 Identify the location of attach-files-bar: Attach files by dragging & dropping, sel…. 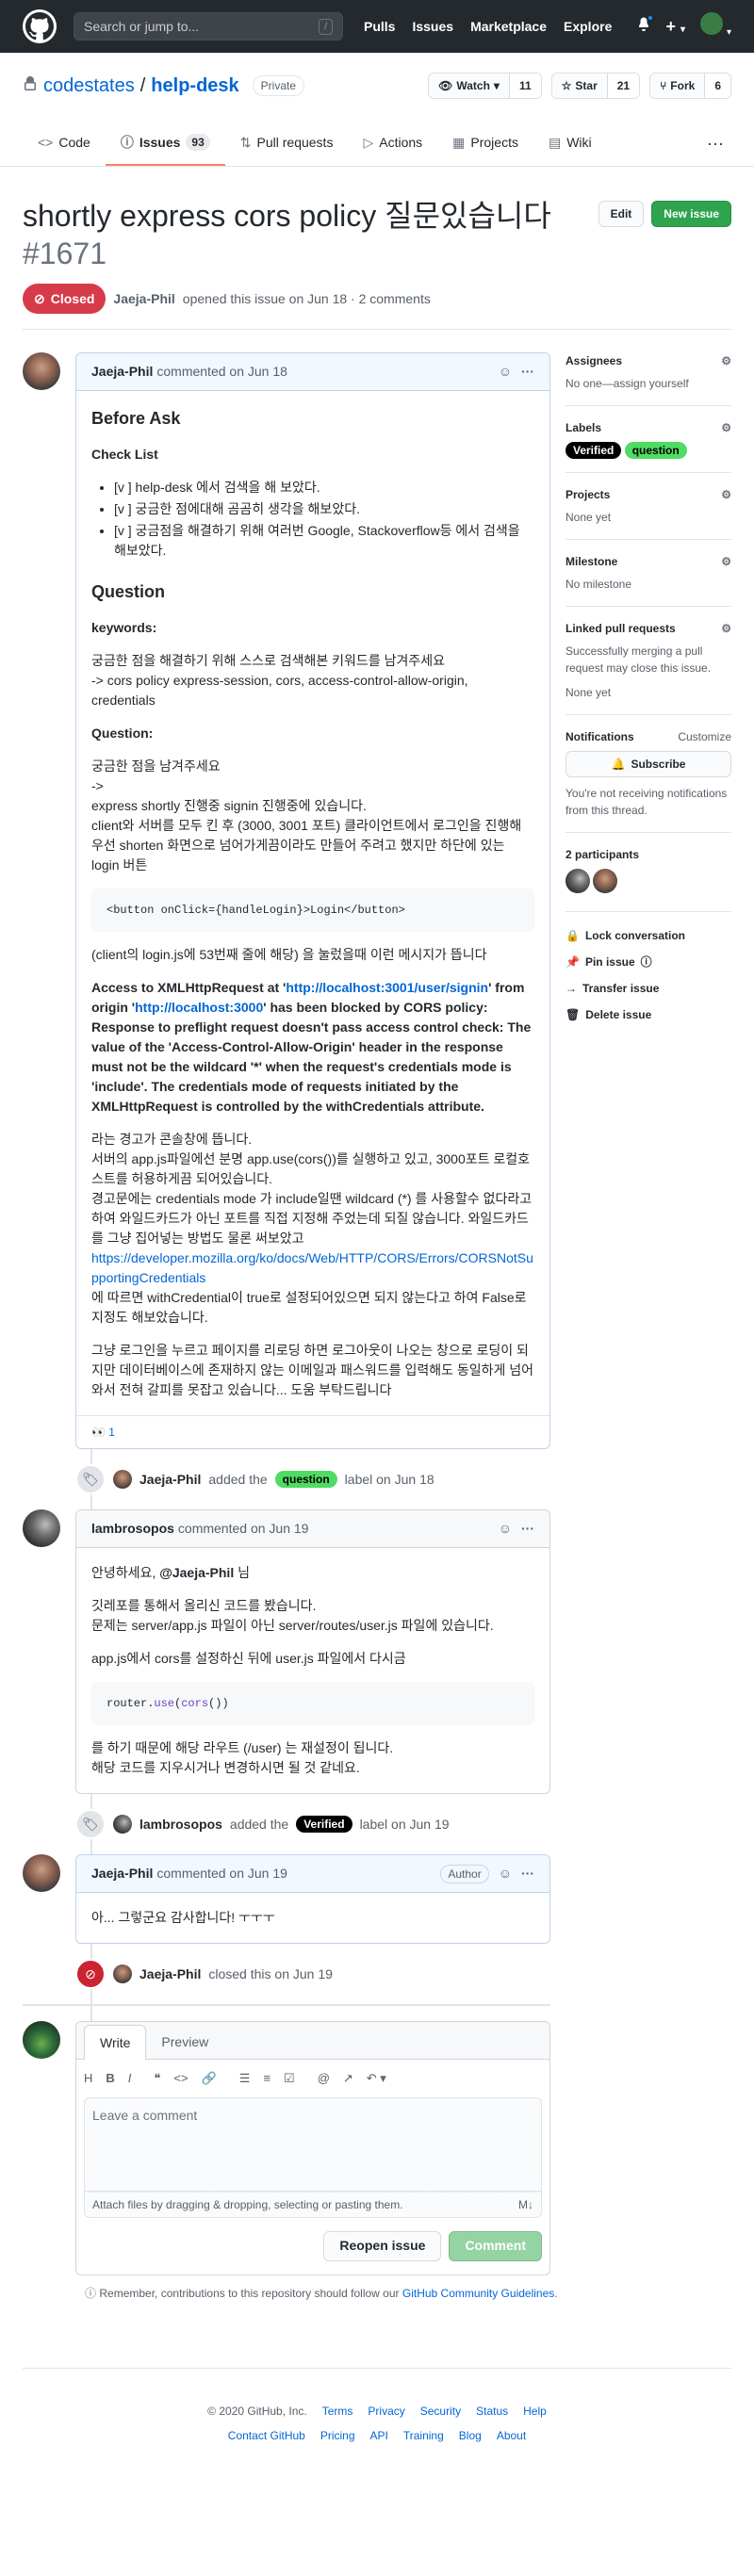
(313, 2204).